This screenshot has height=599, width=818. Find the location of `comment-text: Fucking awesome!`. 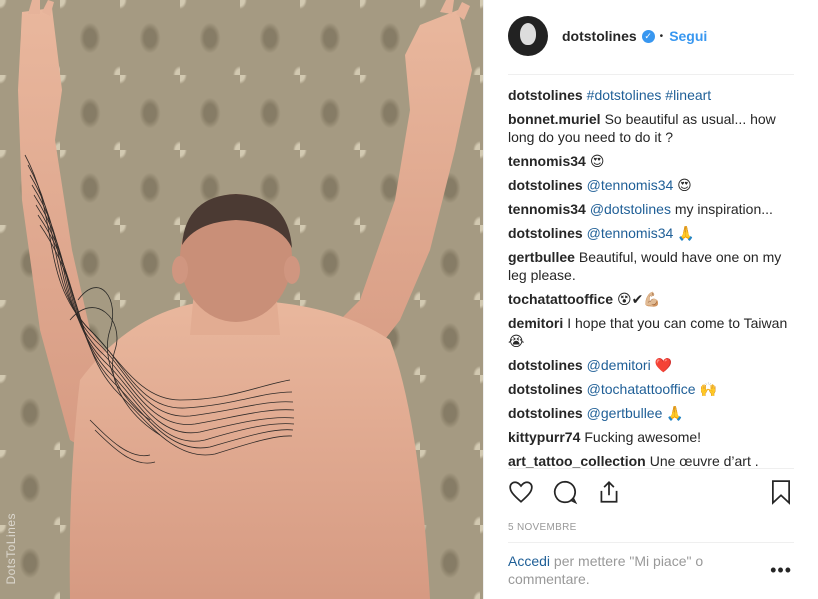

comment-text: Fucking awesome! is located at coordinates (643, 437).